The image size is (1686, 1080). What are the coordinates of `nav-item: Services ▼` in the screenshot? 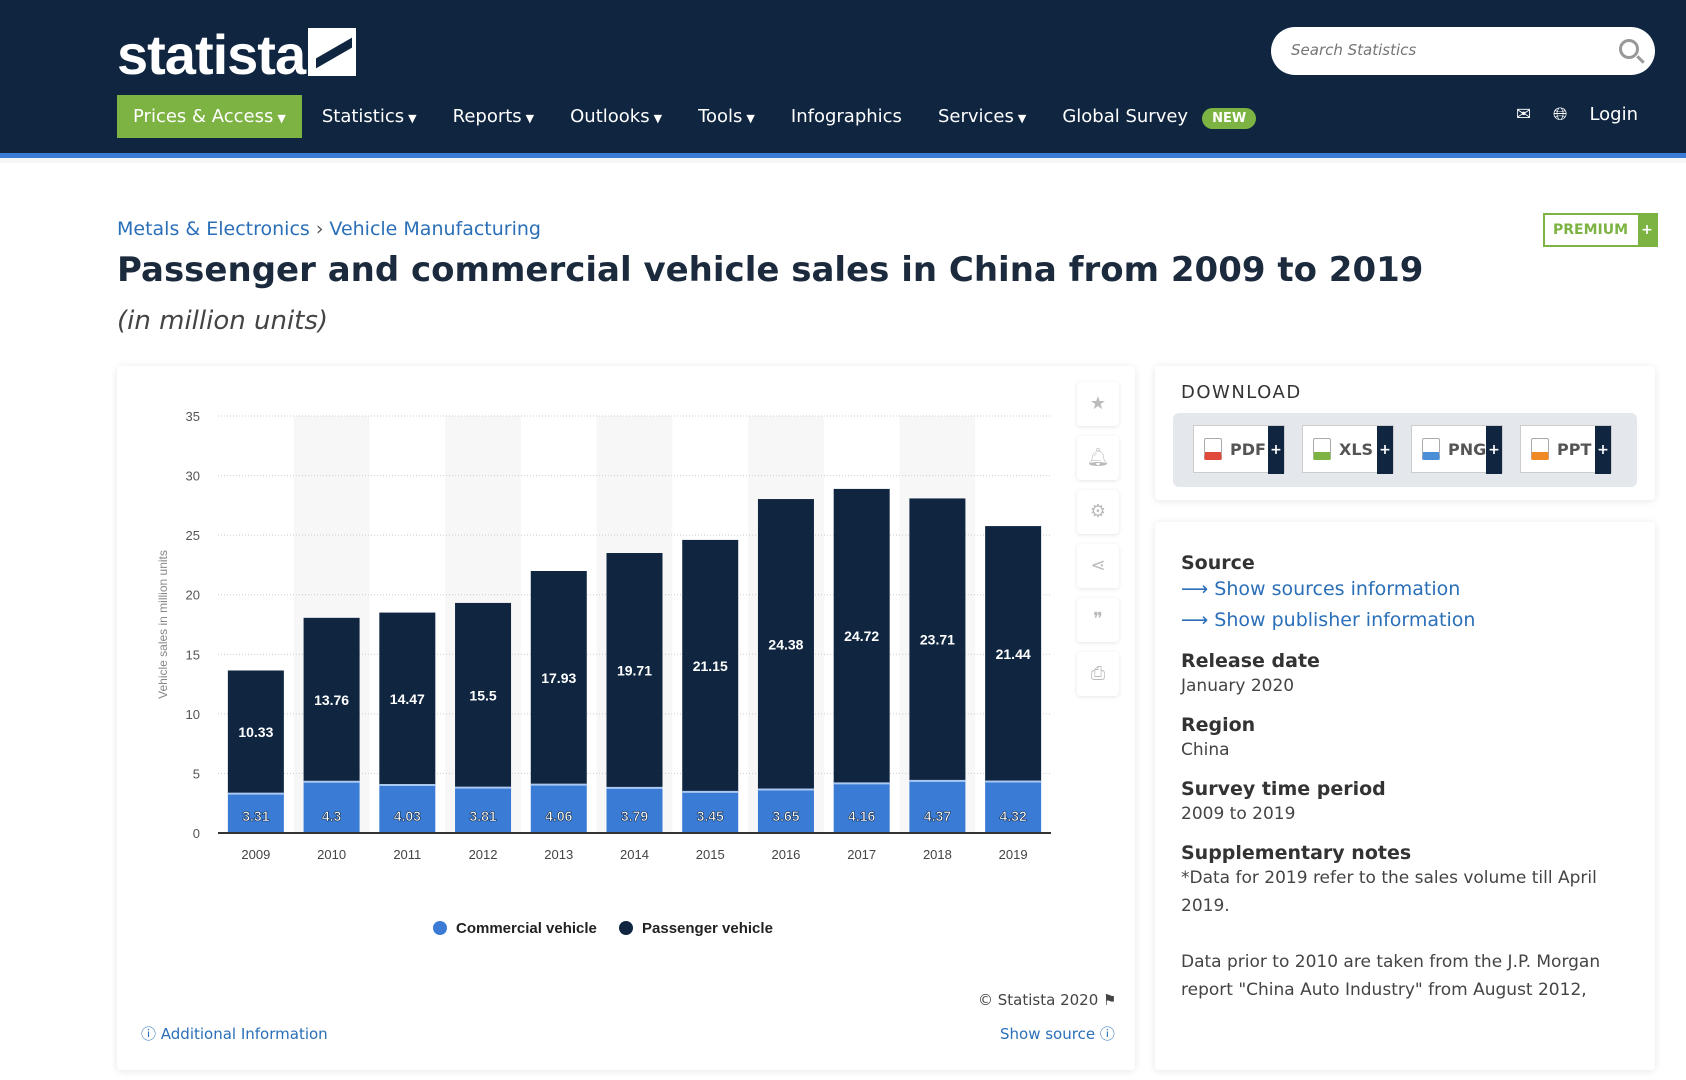 It's located at (982, 116).